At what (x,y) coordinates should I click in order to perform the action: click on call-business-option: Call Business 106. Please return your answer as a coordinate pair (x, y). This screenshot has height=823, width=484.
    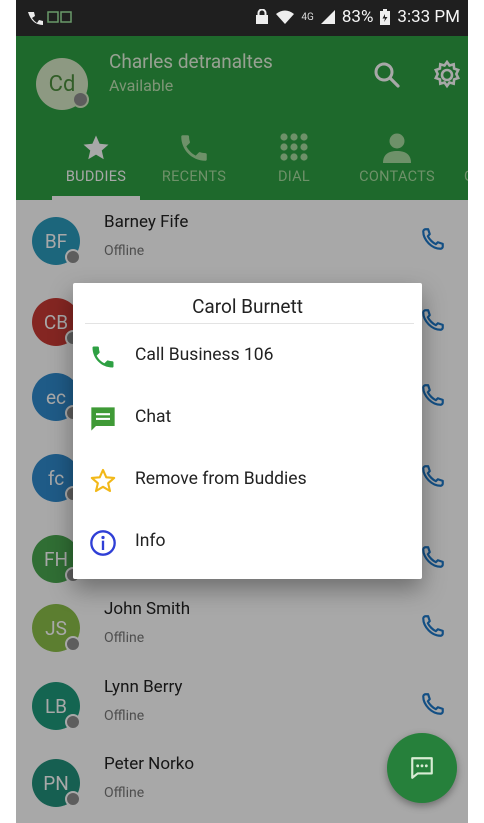
    Looking at the image, I should click on (247, 356).